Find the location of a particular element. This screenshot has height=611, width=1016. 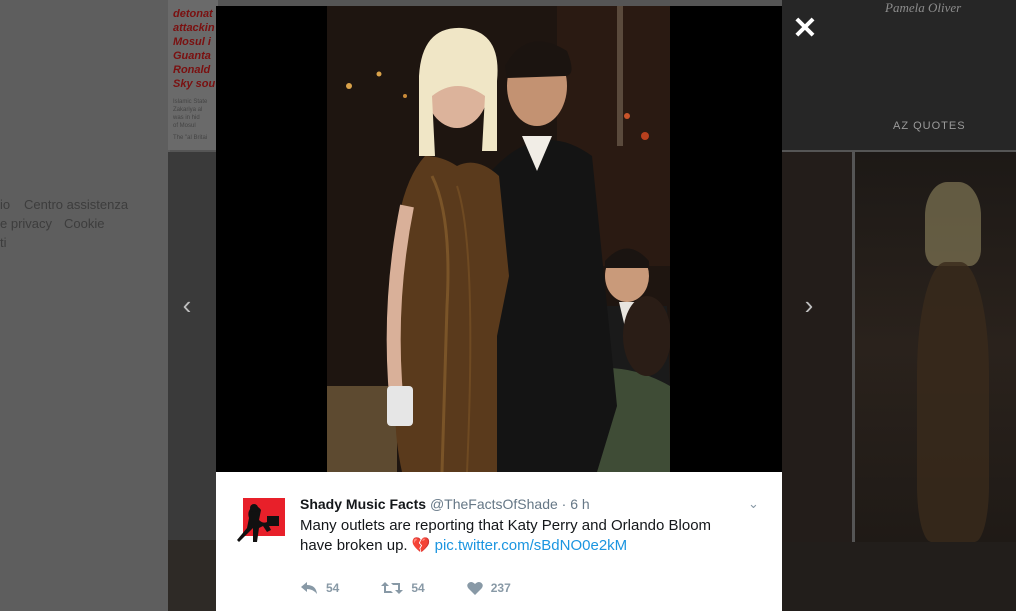

tweet-actions: 54 54 237 is located at coordinates (405, 588).